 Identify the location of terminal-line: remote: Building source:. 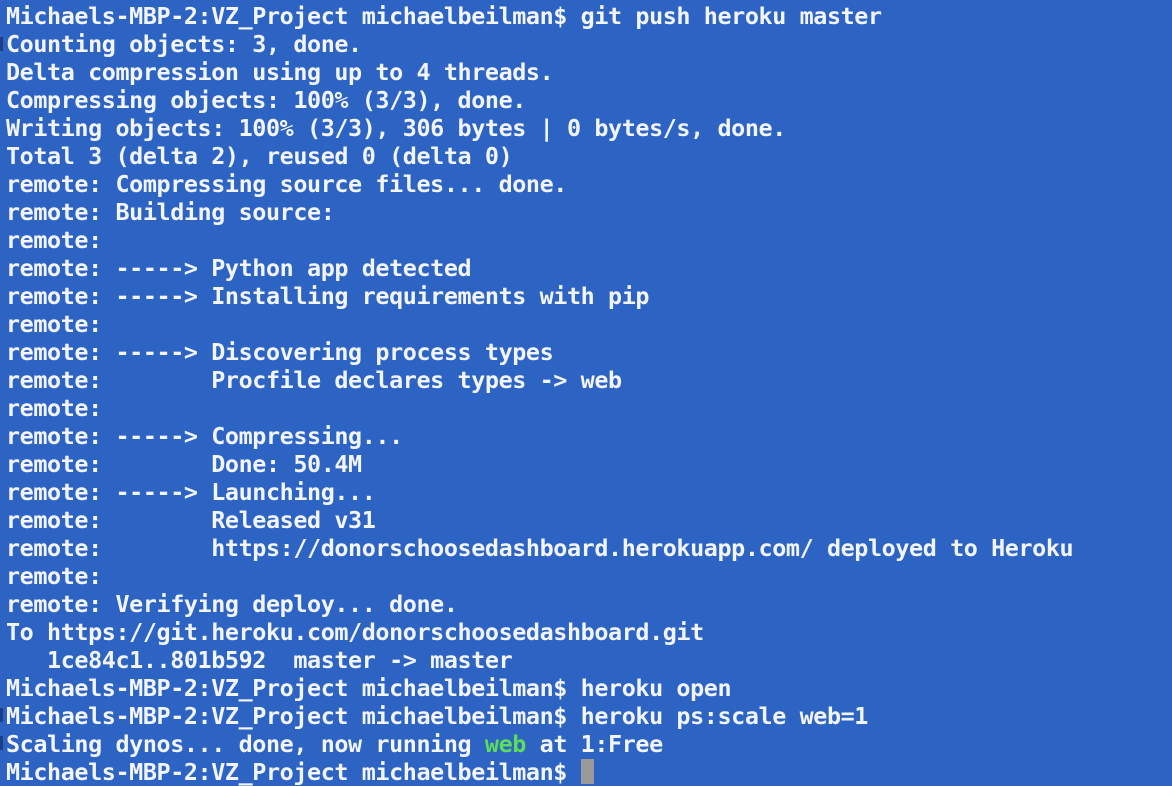
(170, 212).